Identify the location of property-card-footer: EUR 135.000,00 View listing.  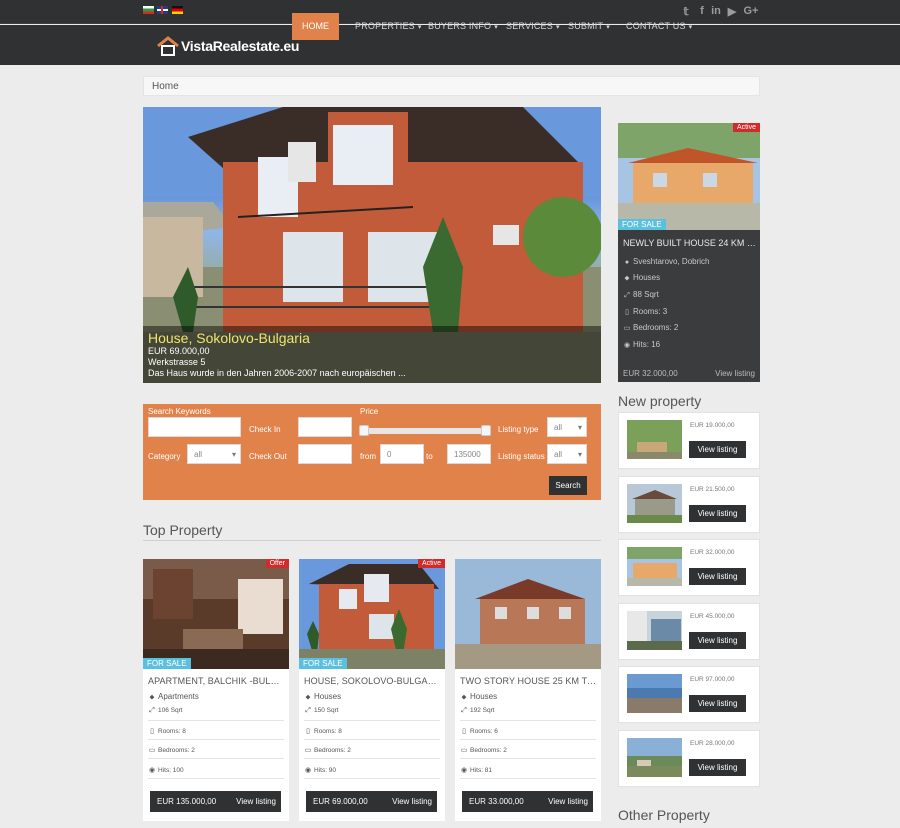
(215, 801).